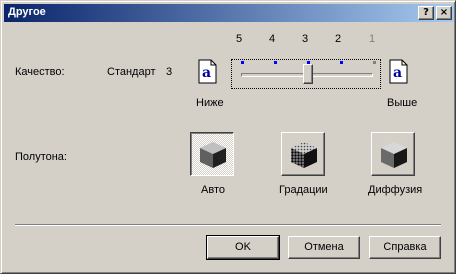 This screenshot has width=456, height=274. I want to click on separator-line, so click(228, 225).